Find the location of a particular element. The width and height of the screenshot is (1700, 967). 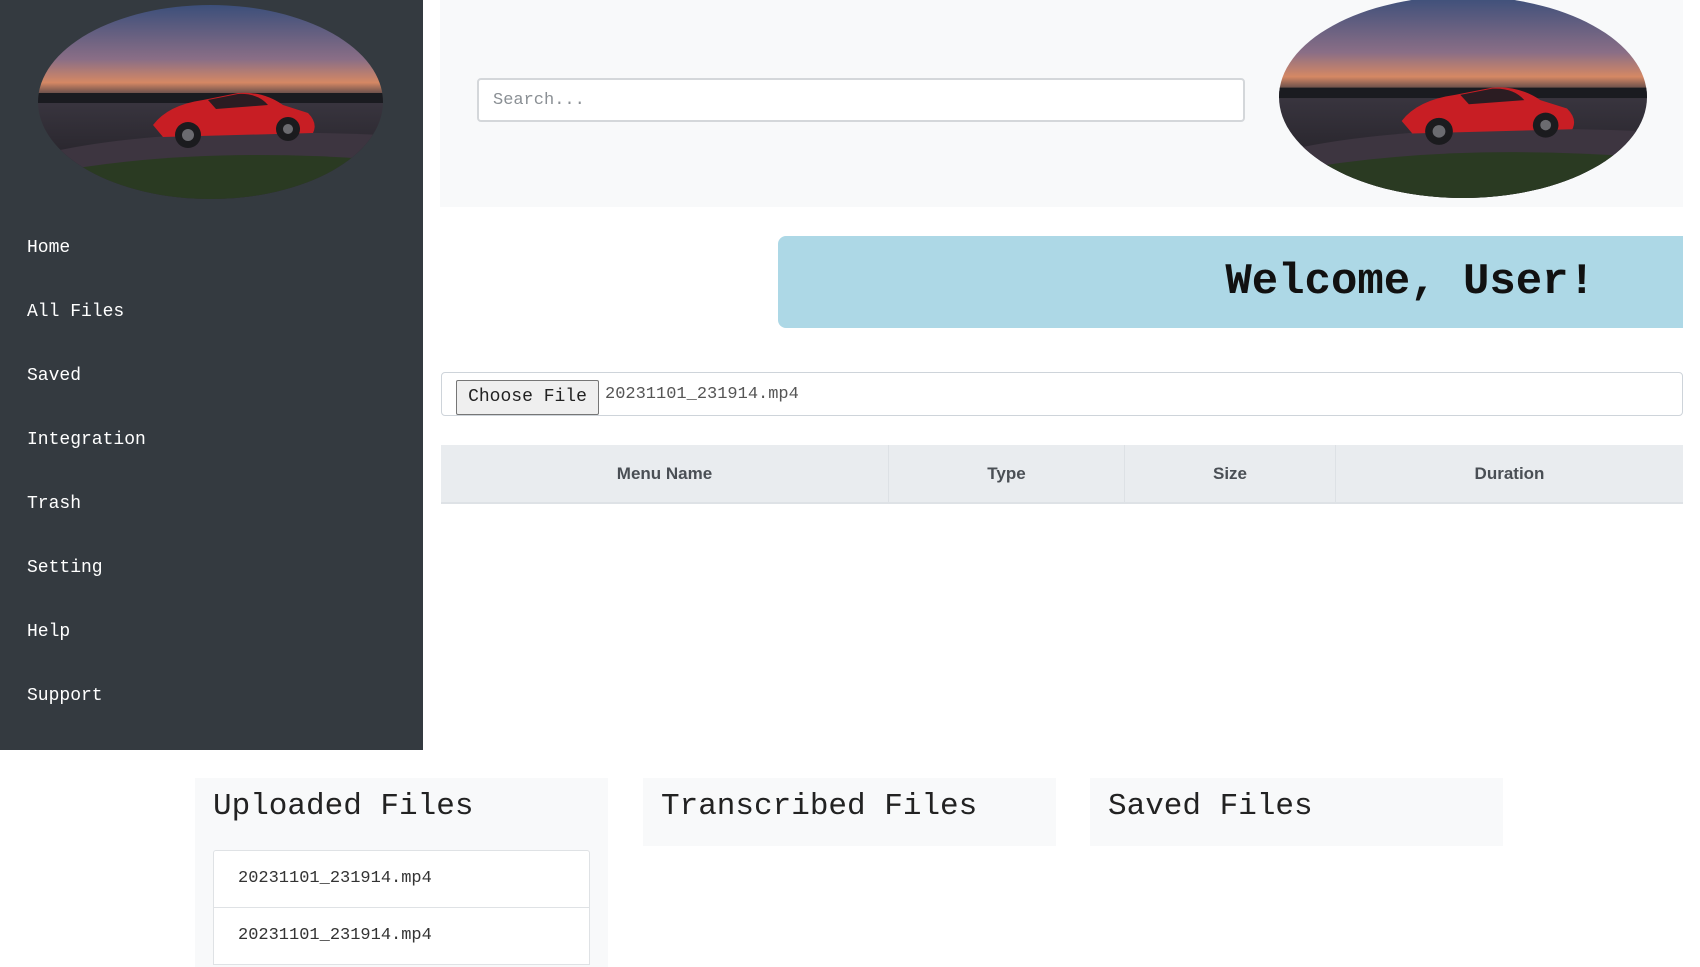

selected-file-name: 20231101_231914.mp4 is located at coordinates (702, 394).